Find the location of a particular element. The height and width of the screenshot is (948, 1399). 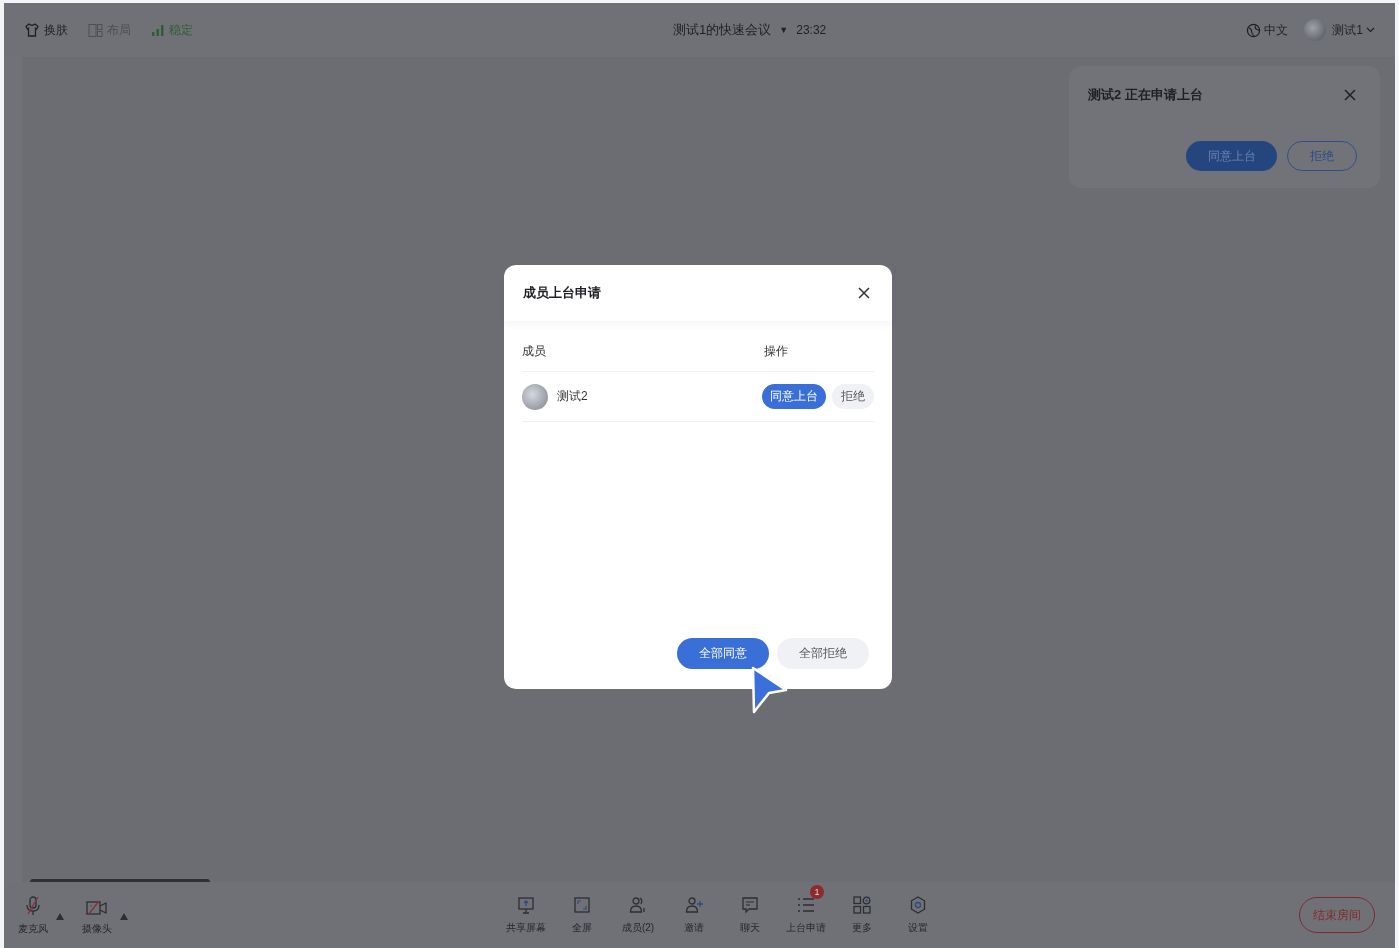

people-icon is located at coordinates (638, 905).